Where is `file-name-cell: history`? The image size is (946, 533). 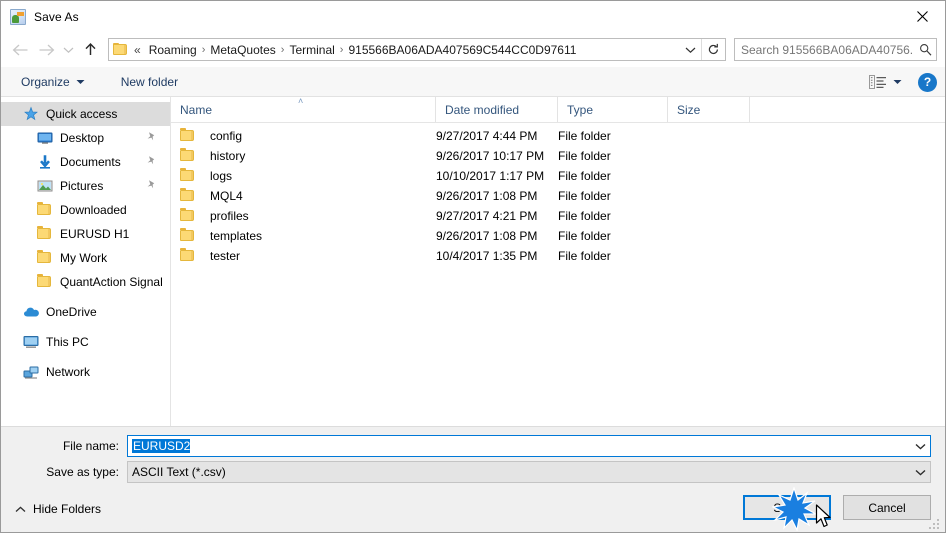
file-name-cell: history is located at coordinates (303, 156).